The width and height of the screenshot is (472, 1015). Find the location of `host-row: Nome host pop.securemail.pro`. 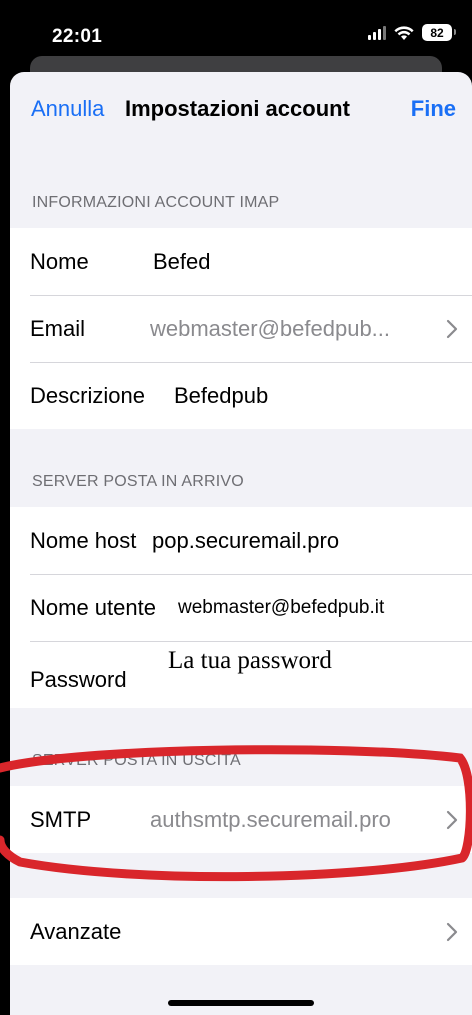

host-row: Nome host pop.securemail.pro is located at coordinates (241, 540).